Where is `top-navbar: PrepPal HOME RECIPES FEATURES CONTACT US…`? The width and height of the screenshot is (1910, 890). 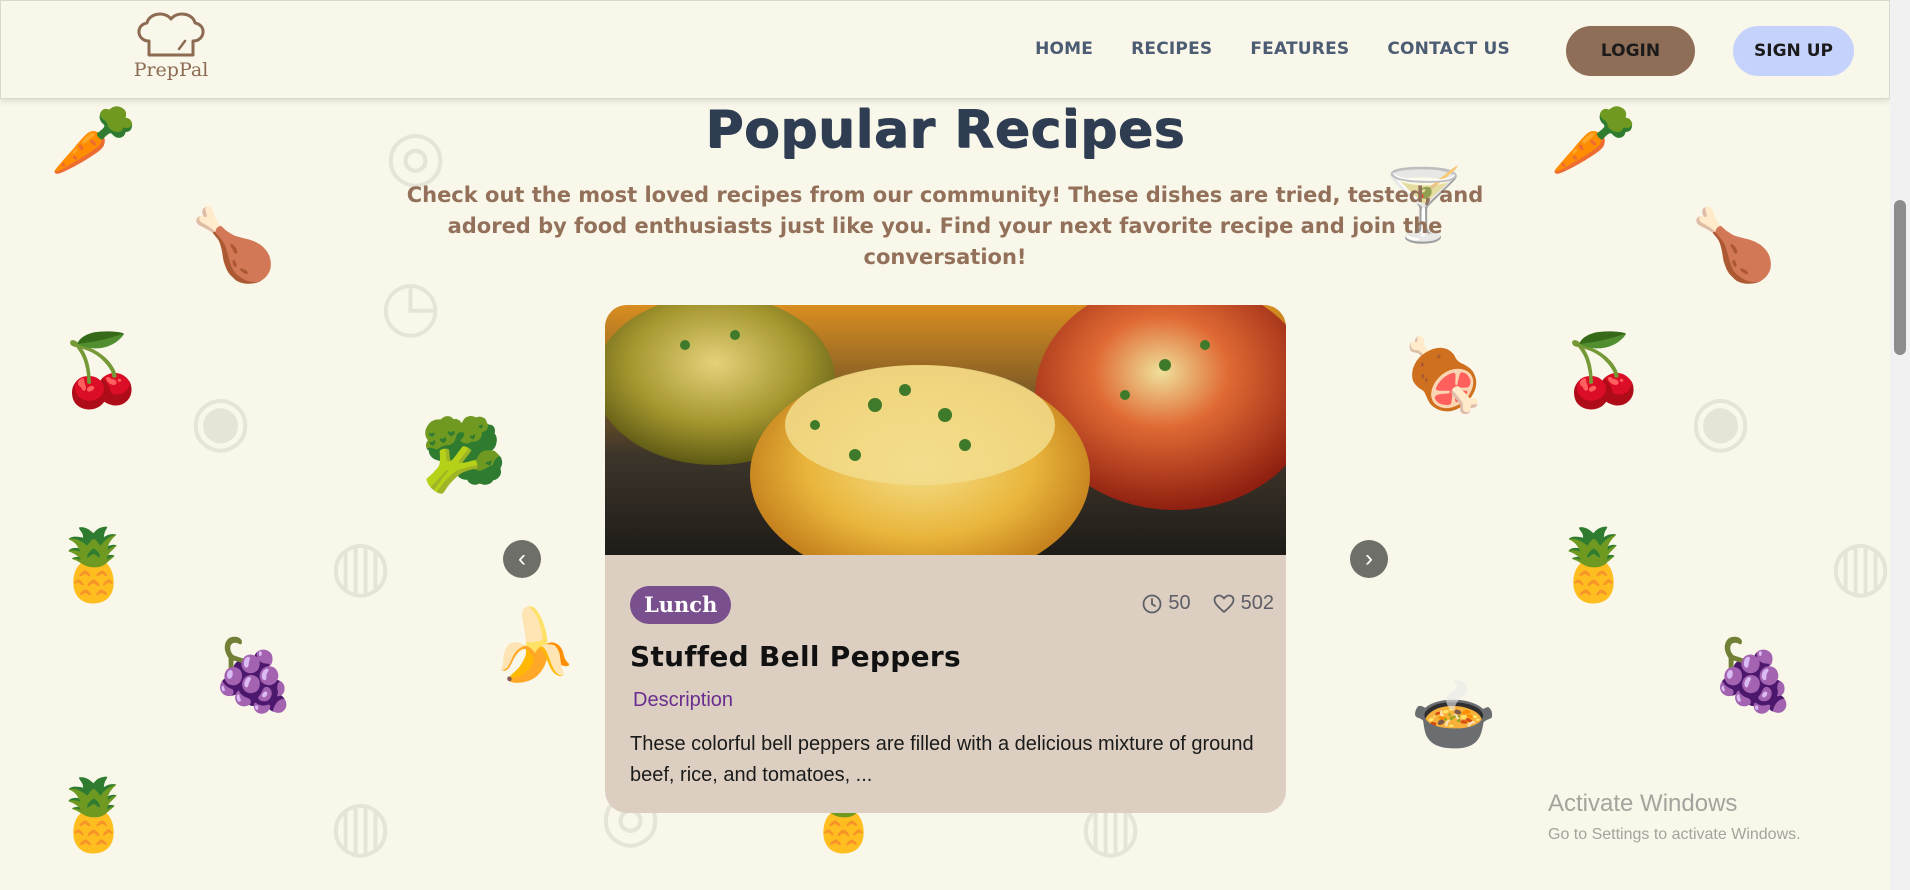
top-navbar: PrepPal HOME RECIPES FEATURES CONTACT US… is located at coordinates (945, 49).